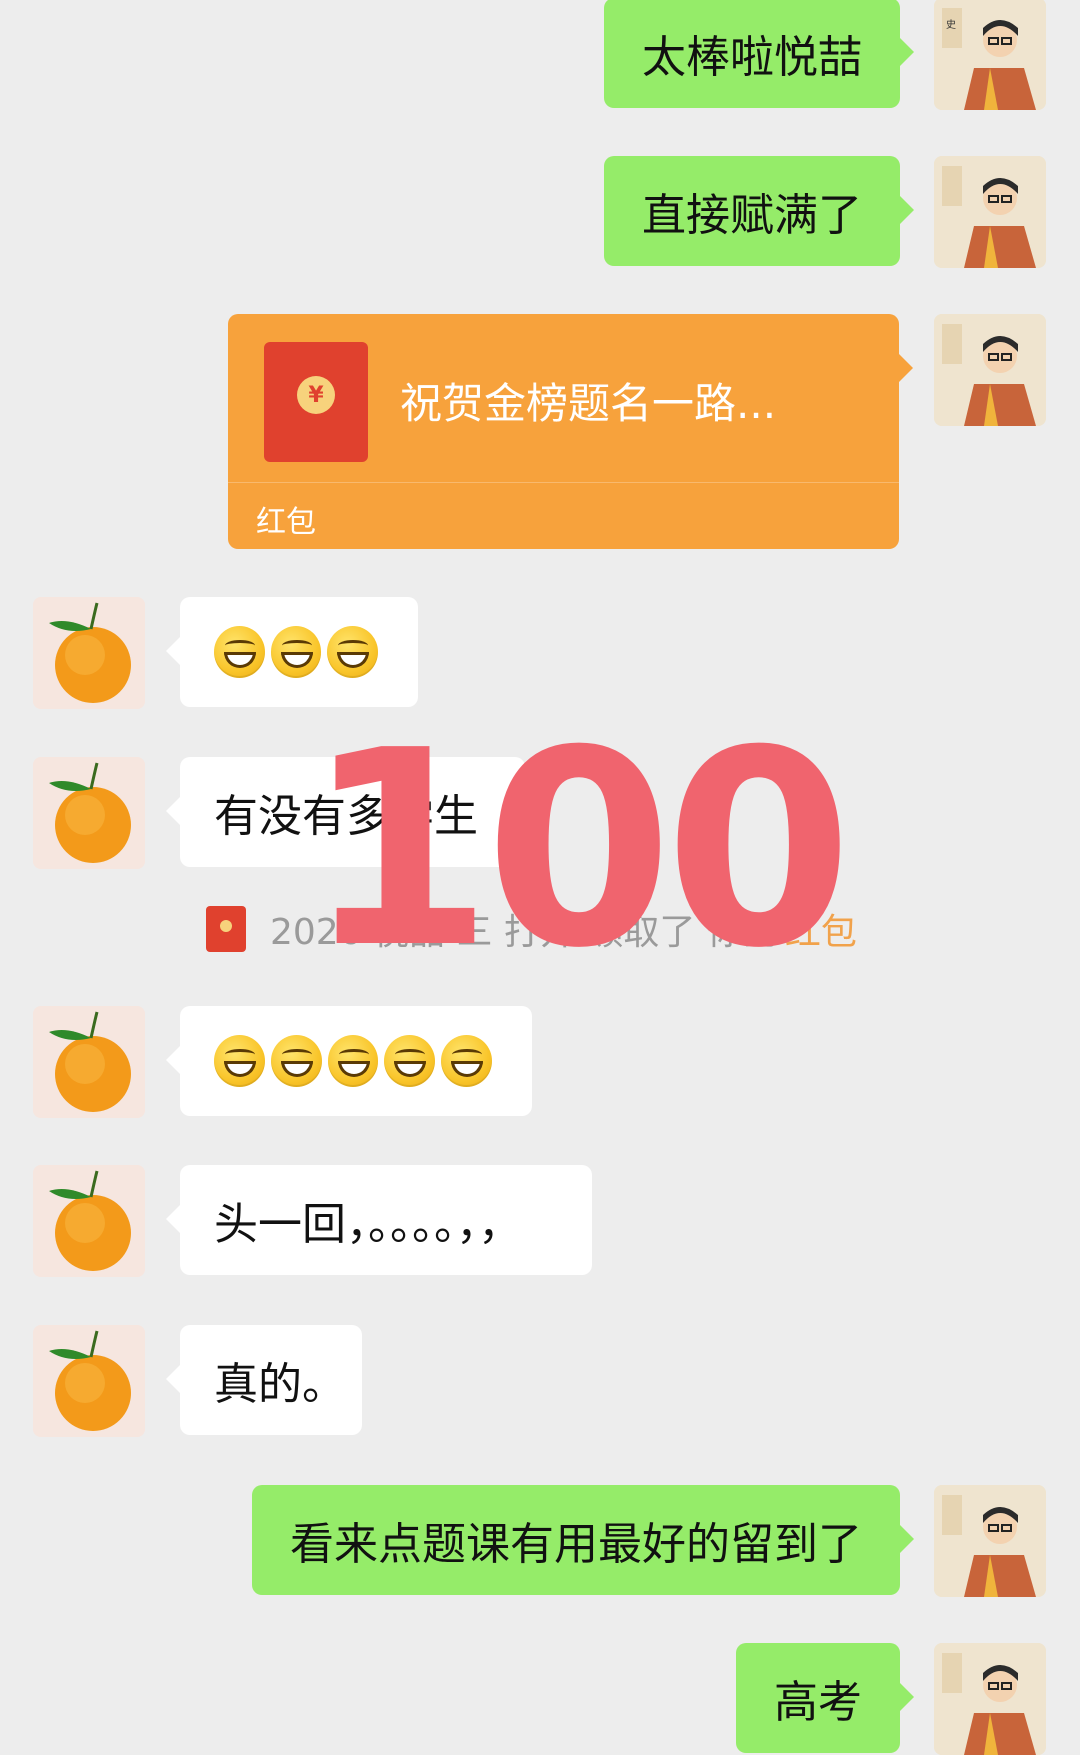 This screenshot has width=1080, height=1755. Describe the element at coordinates (280, 1384) in the screenshot. I see `message-text: 真的。` at that location.